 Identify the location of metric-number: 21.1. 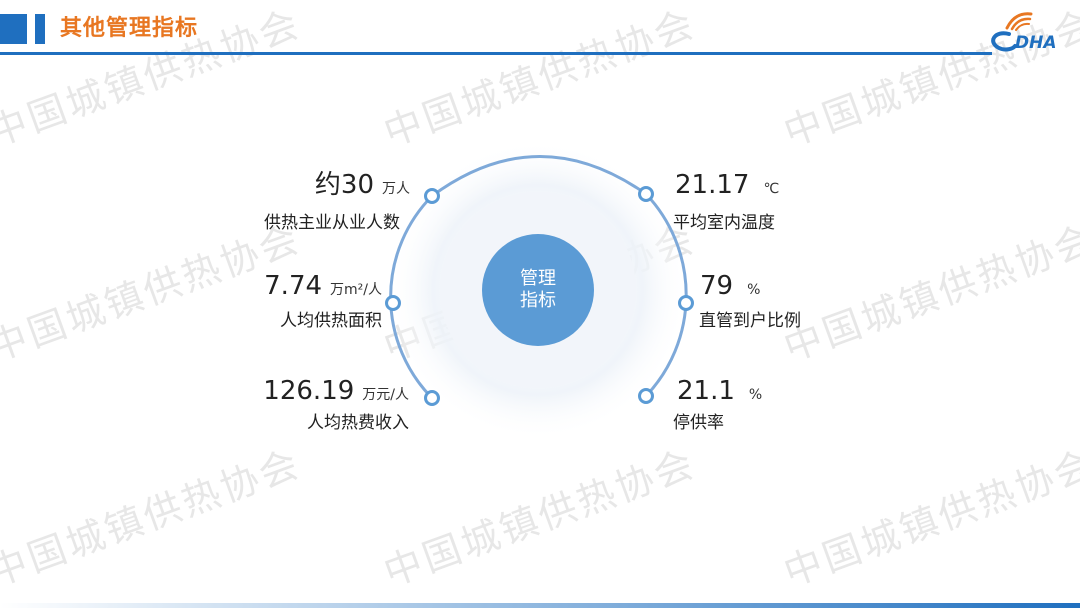
(706, 391).